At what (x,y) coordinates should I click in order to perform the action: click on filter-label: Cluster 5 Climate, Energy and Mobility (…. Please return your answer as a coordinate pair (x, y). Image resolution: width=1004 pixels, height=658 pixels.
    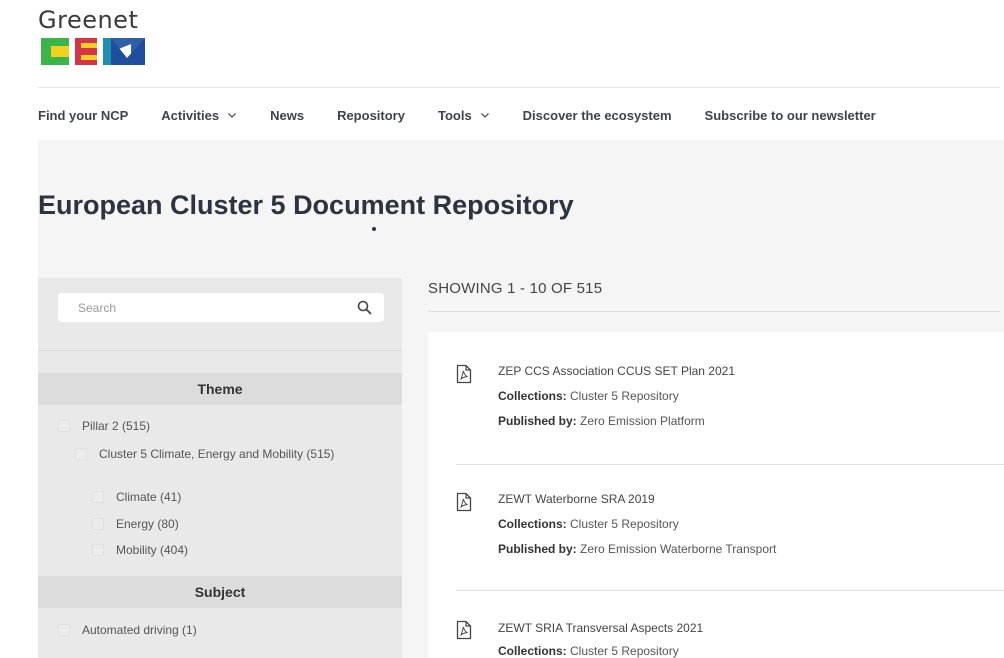
    Looking at the image, I should click on (217, 454).